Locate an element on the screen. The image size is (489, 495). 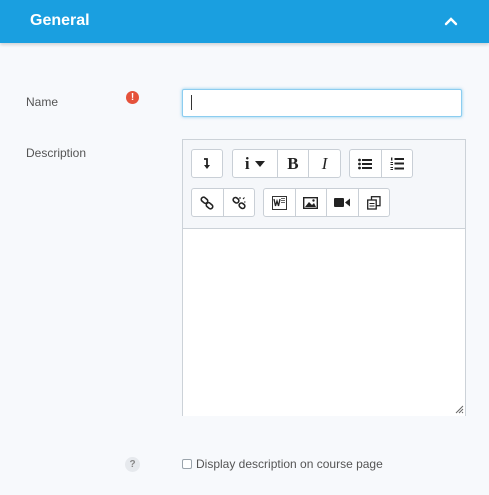
numbered-list-icon is located at coordinates (397, 163).